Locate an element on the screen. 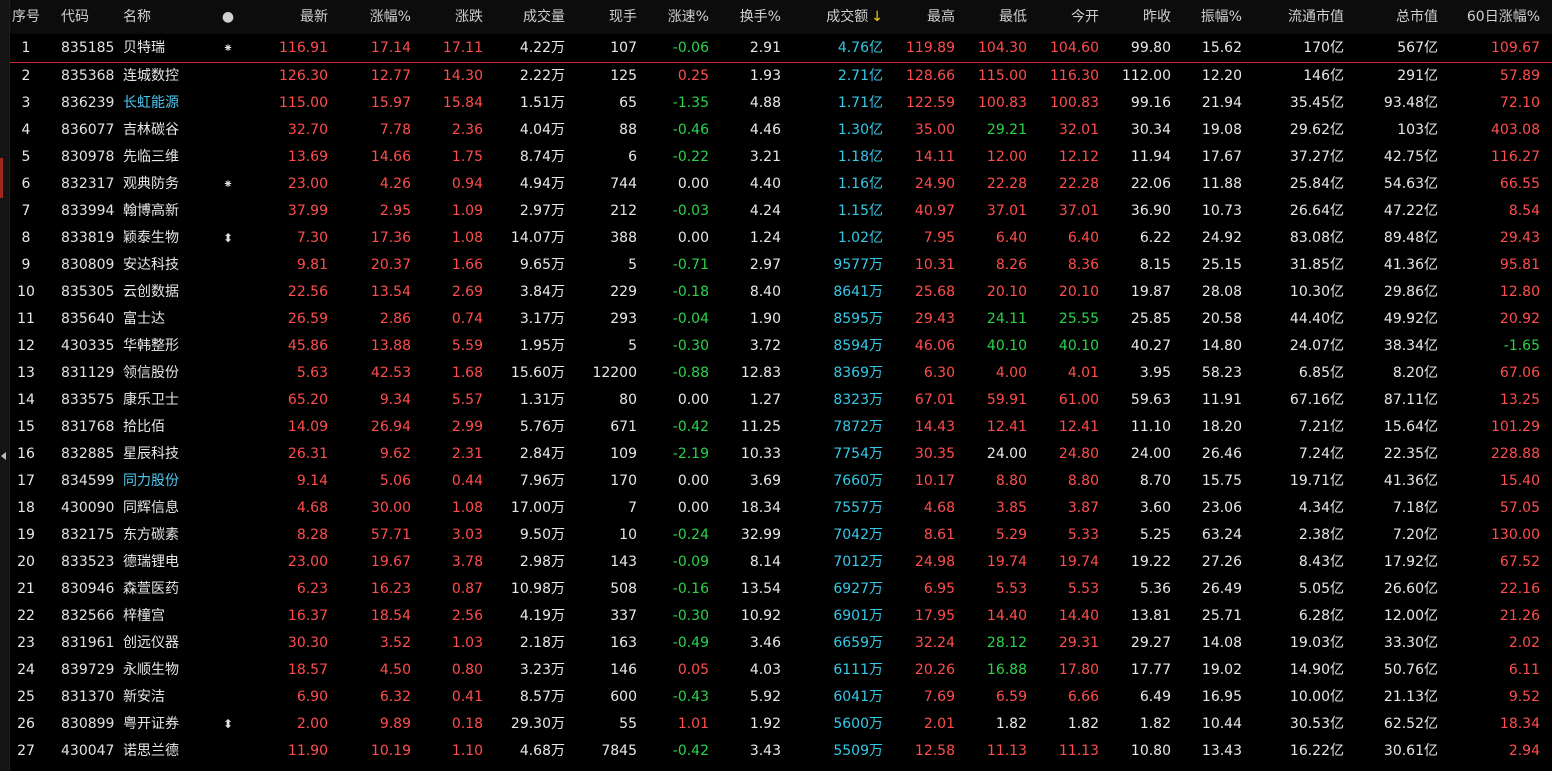 The image size is (1552, 771). cell-code: 831129 is located at coordinates (91, 373).